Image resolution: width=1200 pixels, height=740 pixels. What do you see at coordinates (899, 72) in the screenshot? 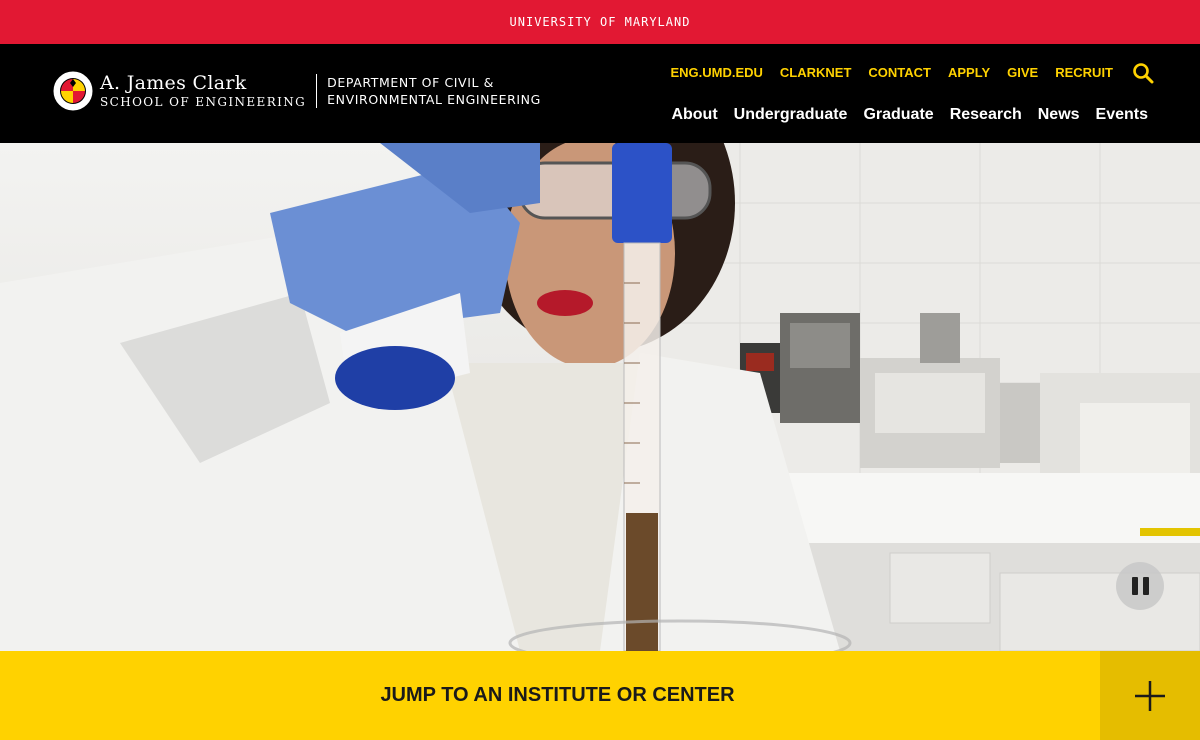
I see `util-link-contact: CONTACT` at bounding box center [899, 72].